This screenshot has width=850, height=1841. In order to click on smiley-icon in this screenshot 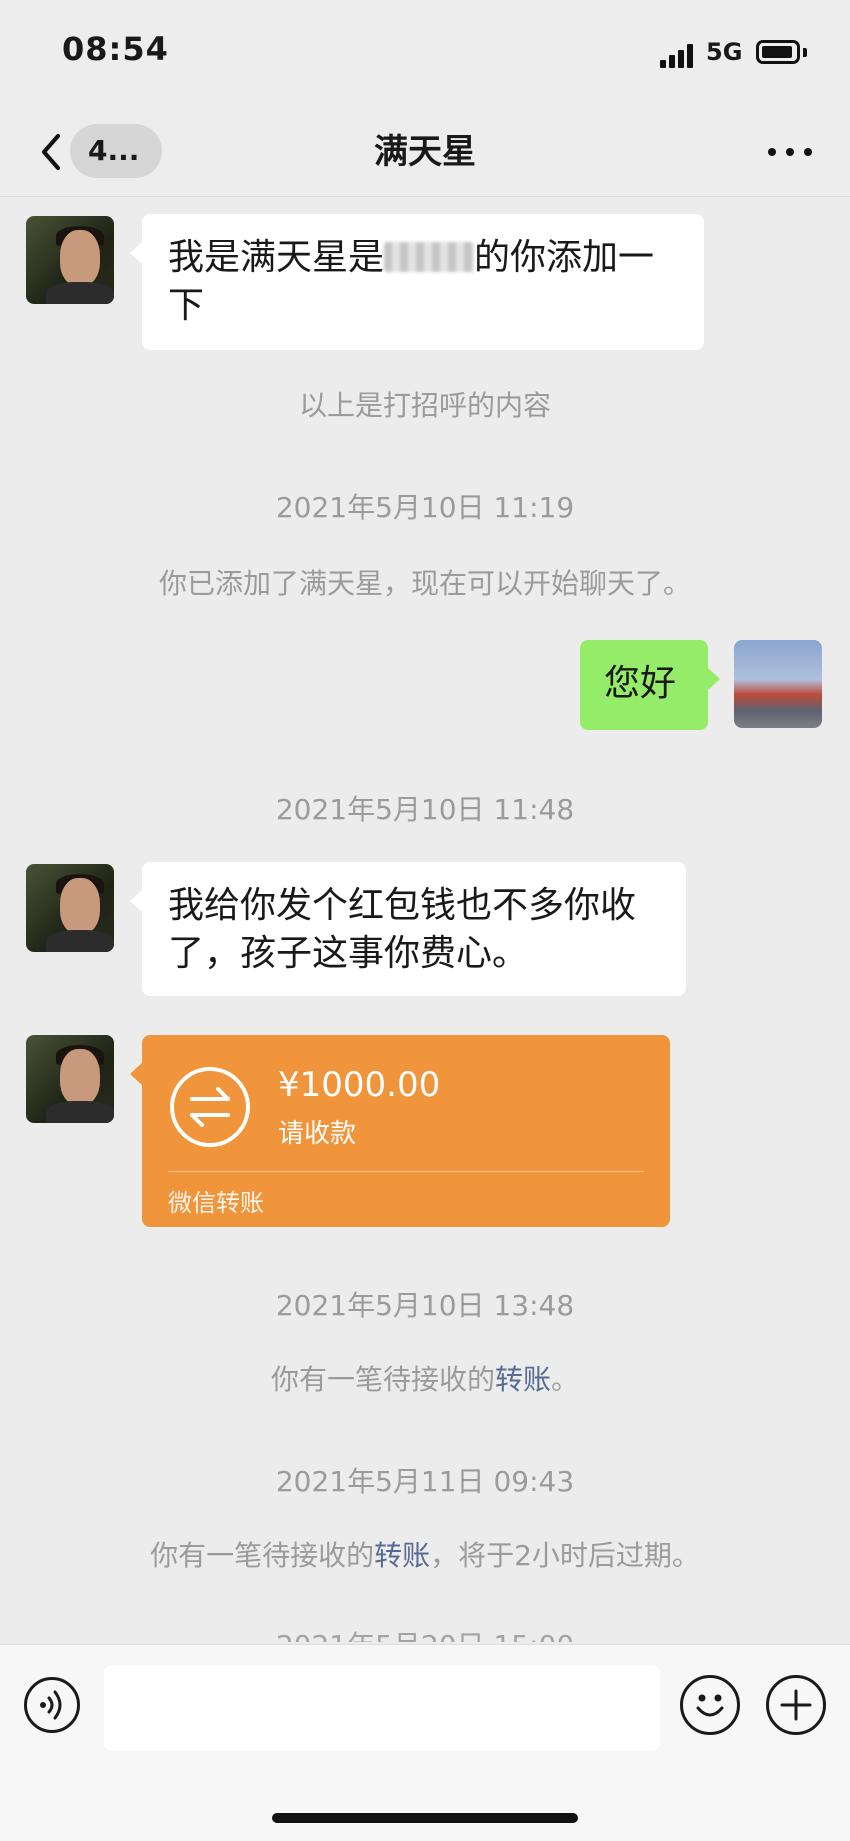, I will do `click(710, 1705)`.